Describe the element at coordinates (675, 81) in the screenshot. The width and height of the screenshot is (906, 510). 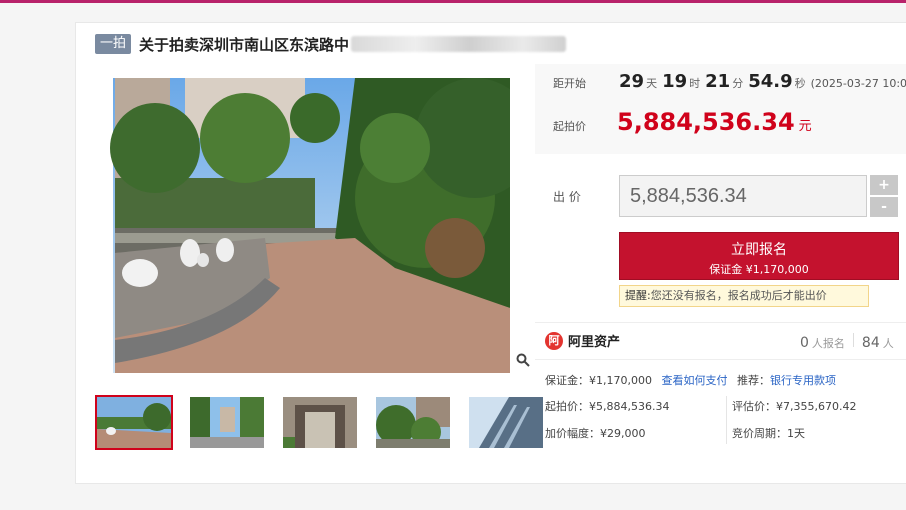
I see `countdown-hours: 19` at that location.